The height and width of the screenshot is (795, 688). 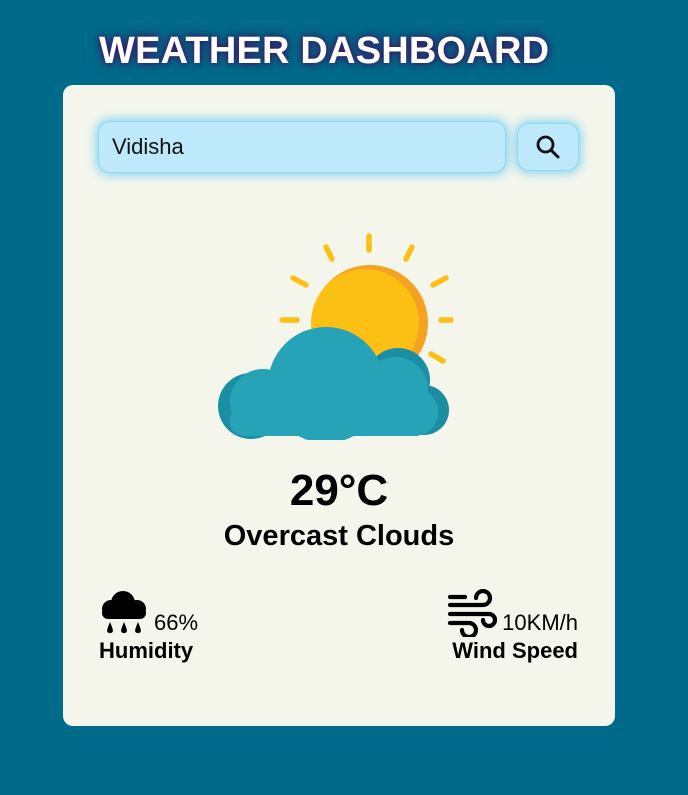 What do you see at coordinates (515, 650) in the screenshot?
I see `wind-speed-label: Wind Speed` at bounding box center [515, 650].